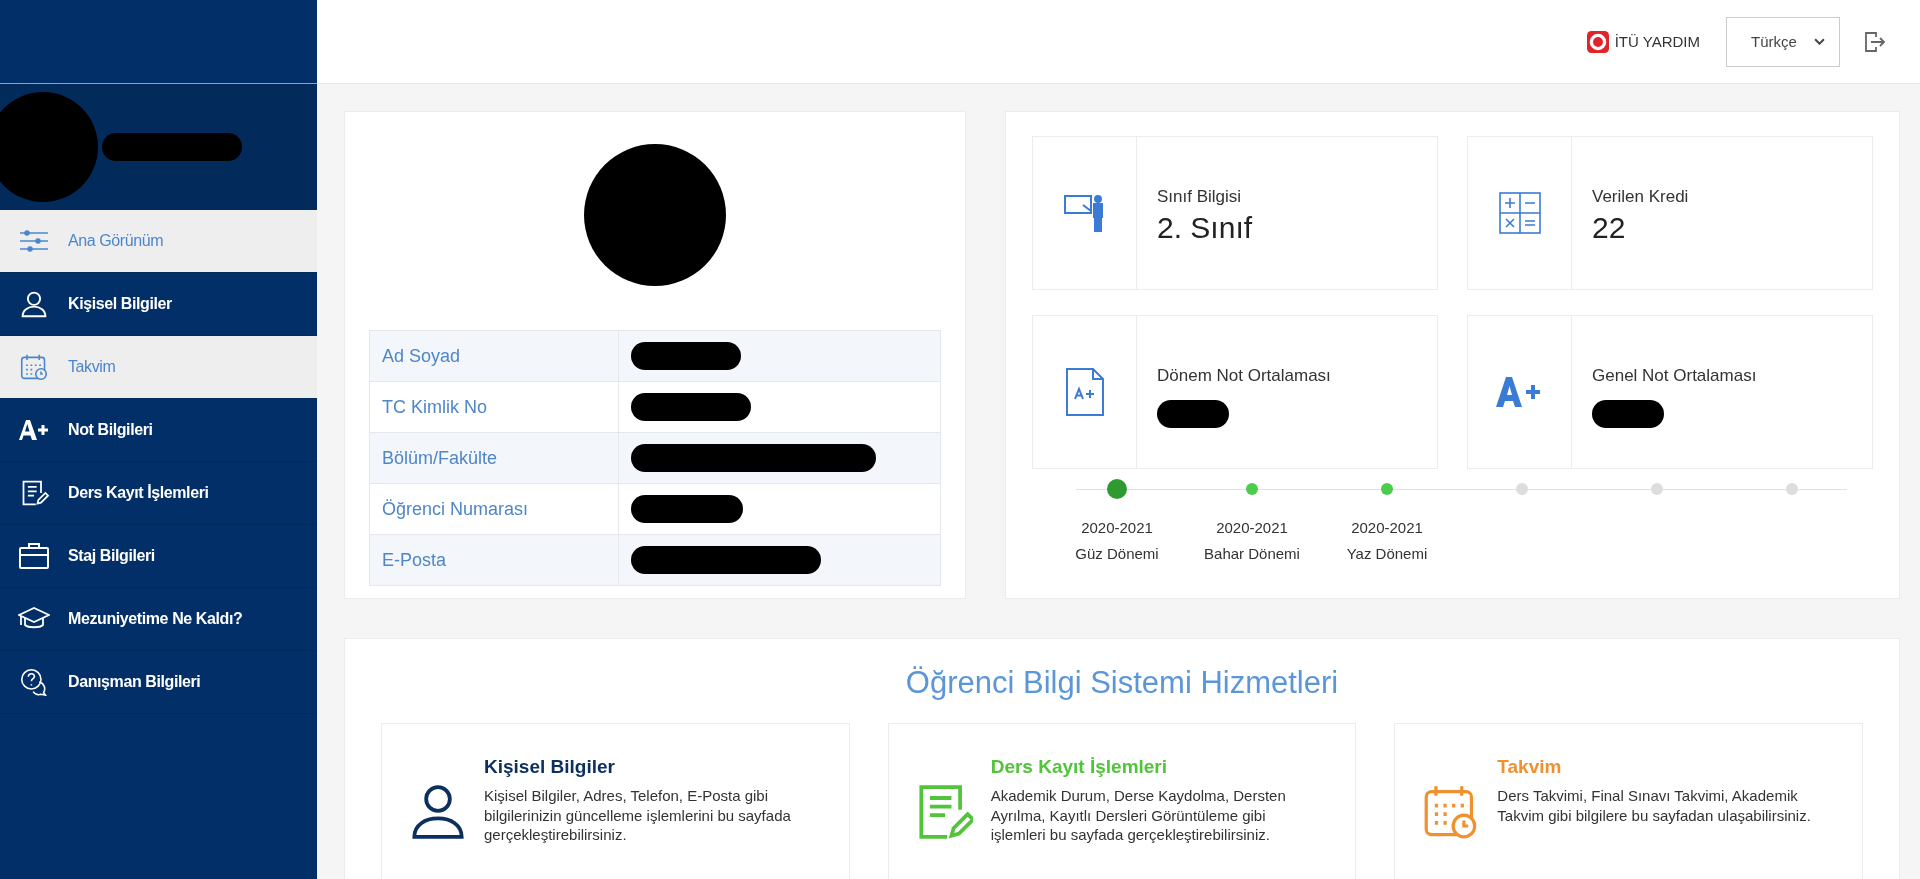 This screenshot has width=1920, height=879. What do you see at coordinates (1819, 41) in the screenshot?
I see `chevron-down-icon` at bounding box center [1819, 41].